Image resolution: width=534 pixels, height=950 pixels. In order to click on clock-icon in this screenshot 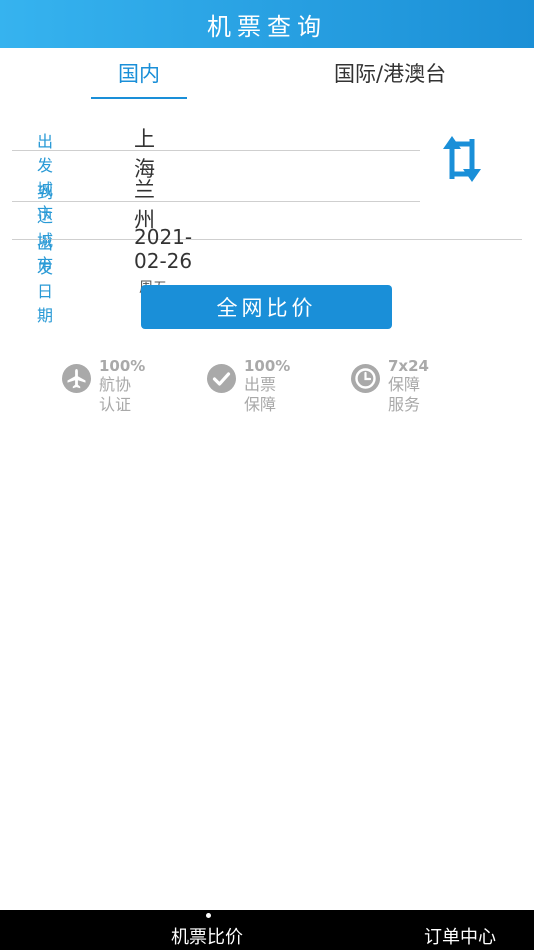, I will do `click(365, 378)`.